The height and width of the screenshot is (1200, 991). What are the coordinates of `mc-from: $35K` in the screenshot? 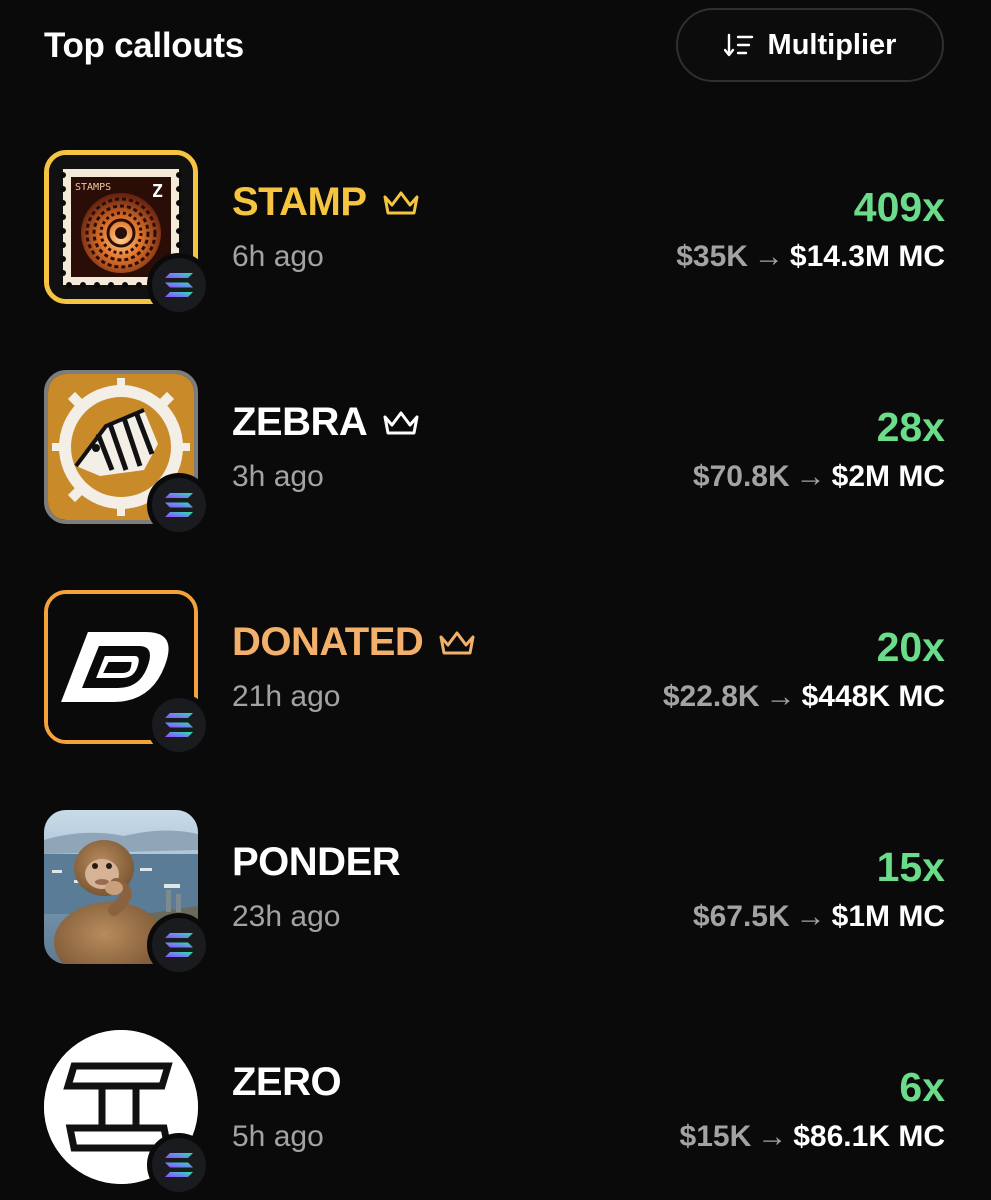 It's located at (712, 256).